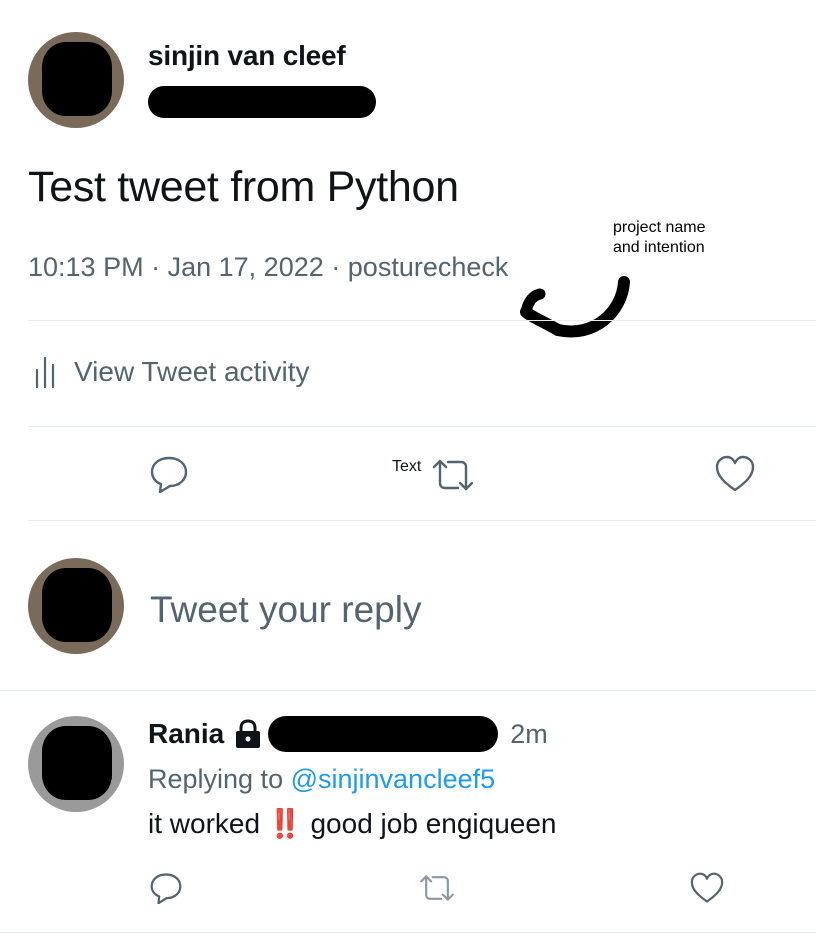  Describe the element at coordinates (659, 247) in the screenshot. I see `annotation-line: and intention` at that location.